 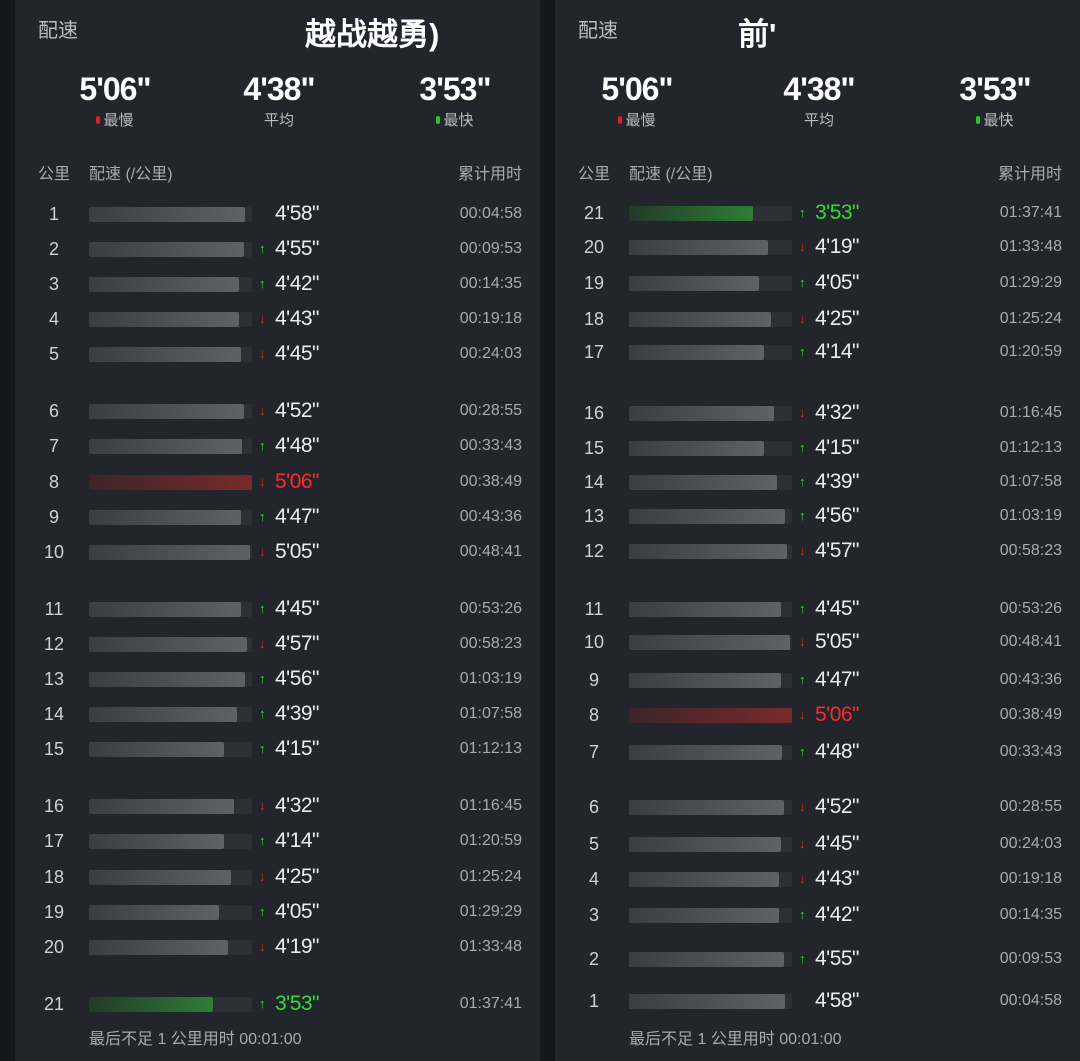 What do you see at coordinates (53, 446) in the screenshot?
I see `split-km: 7` at bounding box center [53, 446].